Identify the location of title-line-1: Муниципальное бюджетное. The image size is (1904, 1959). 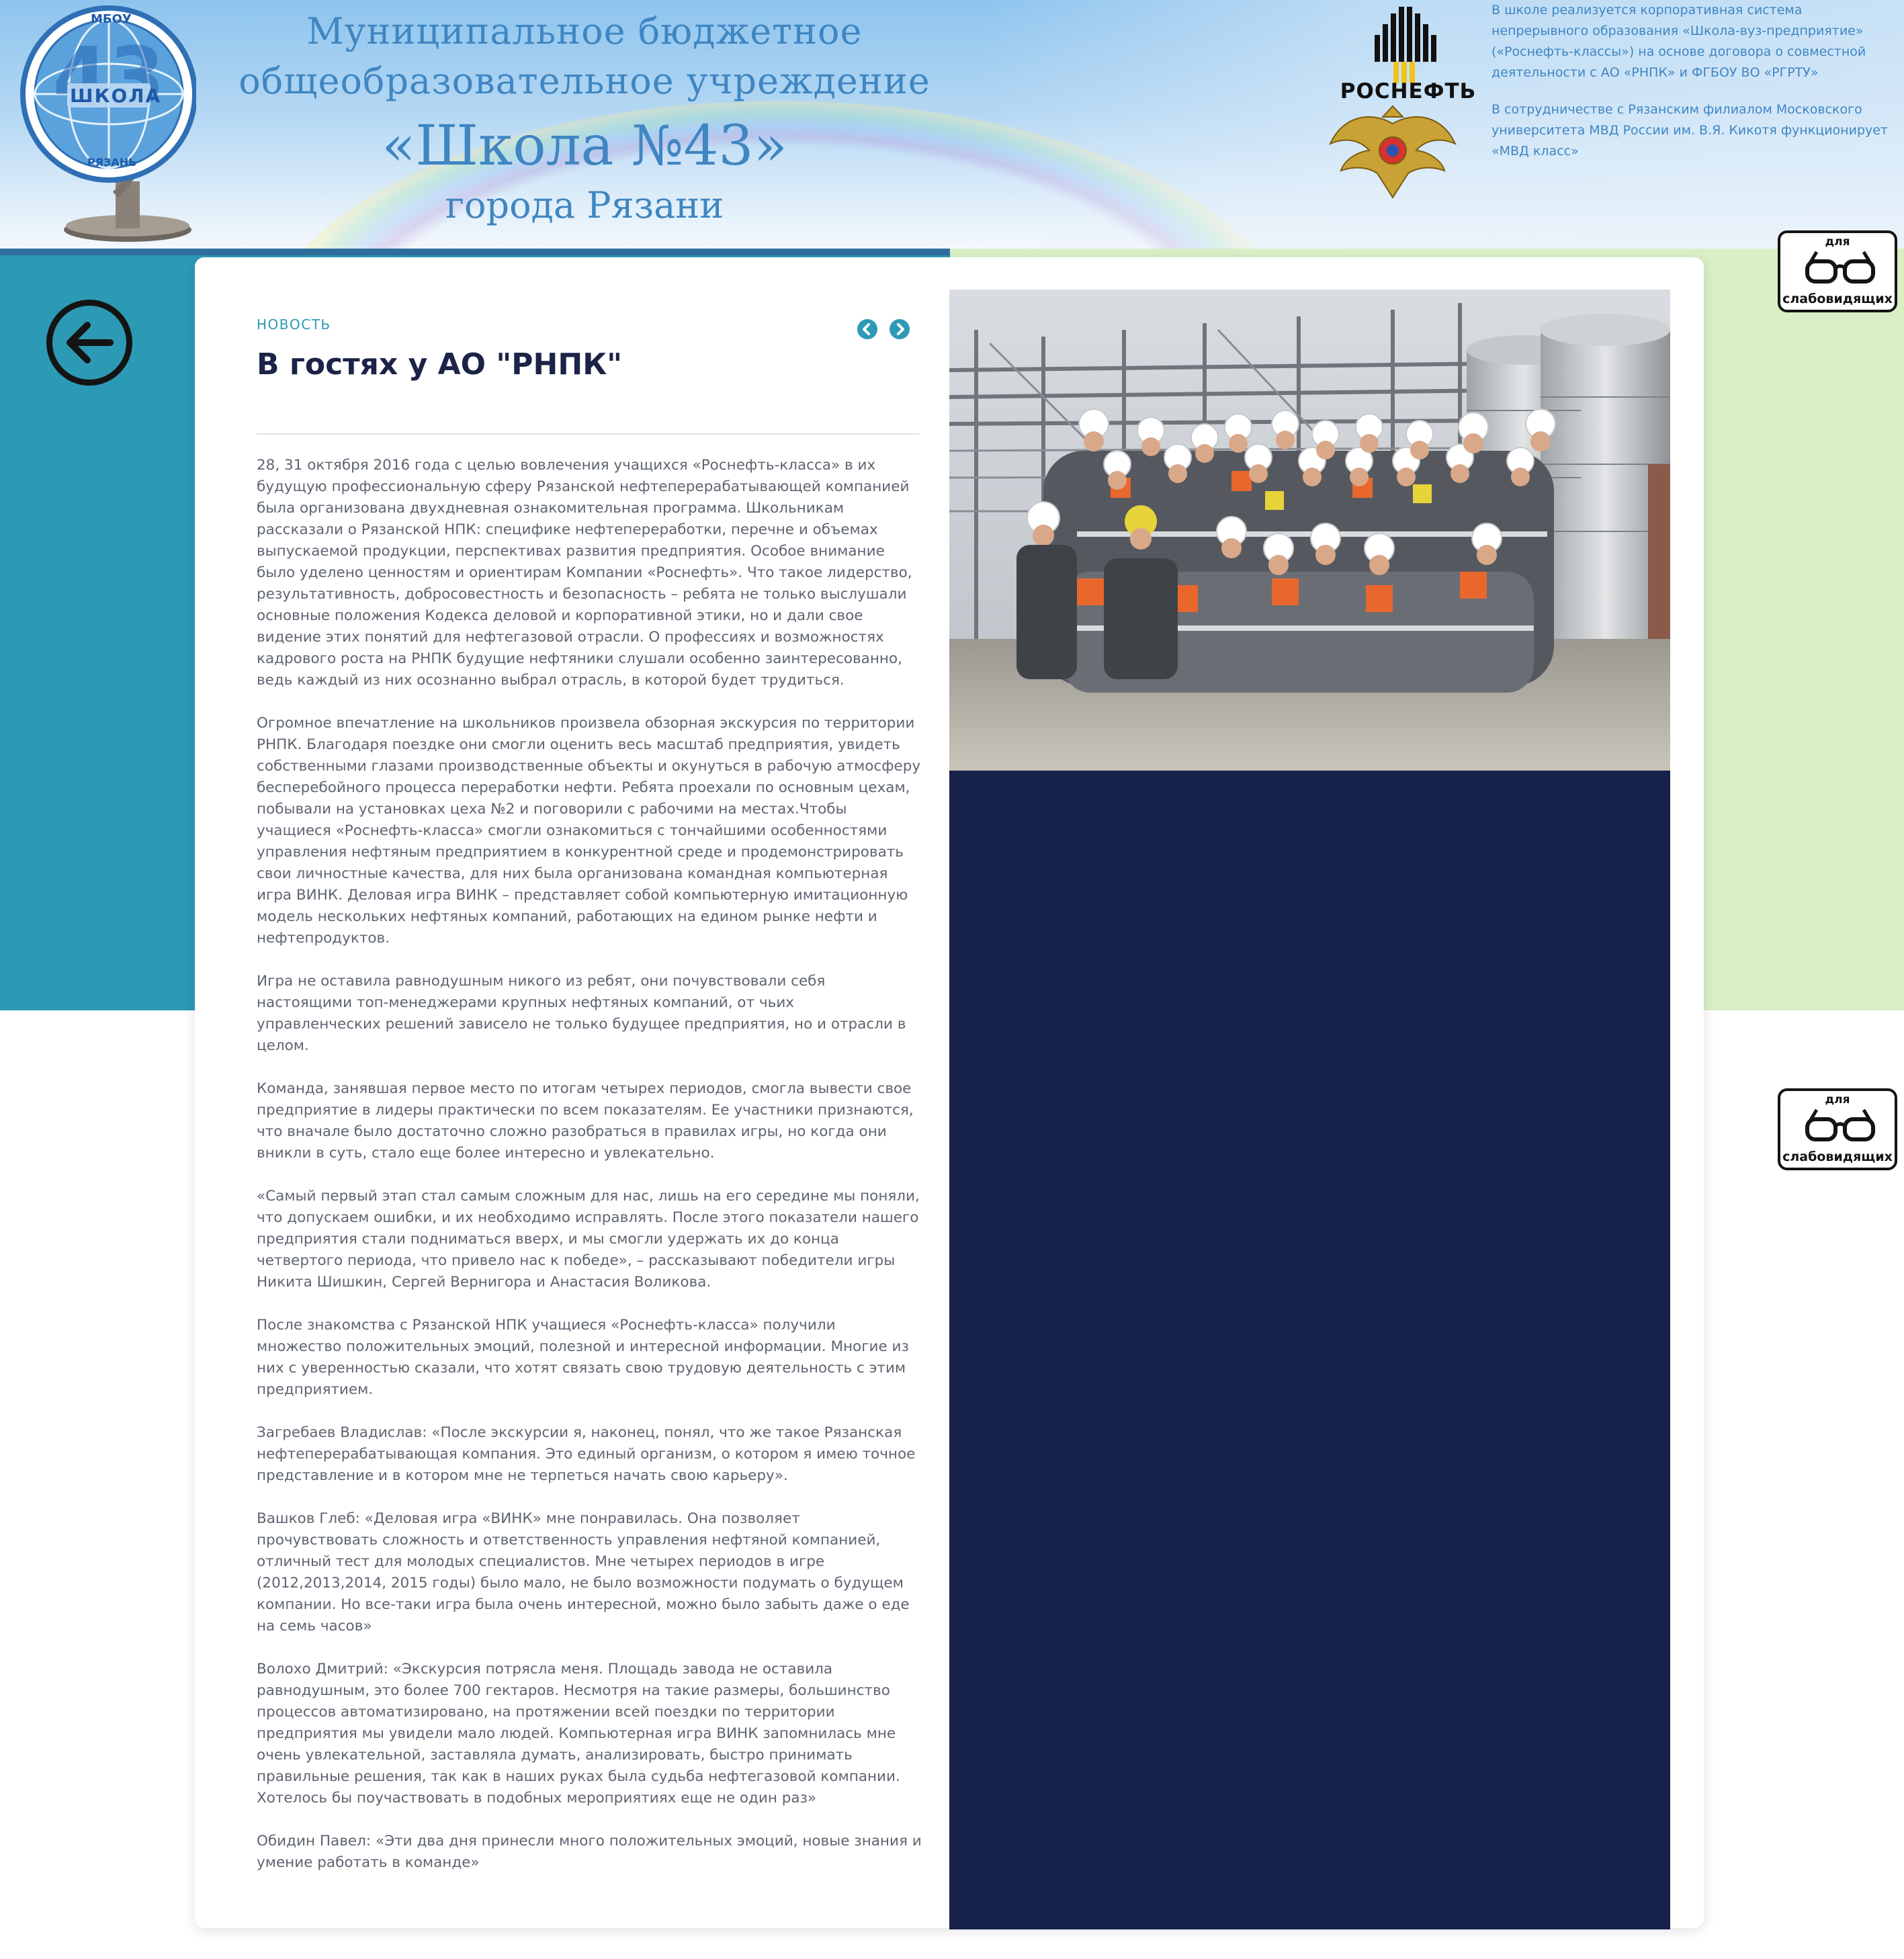
(585, 31).